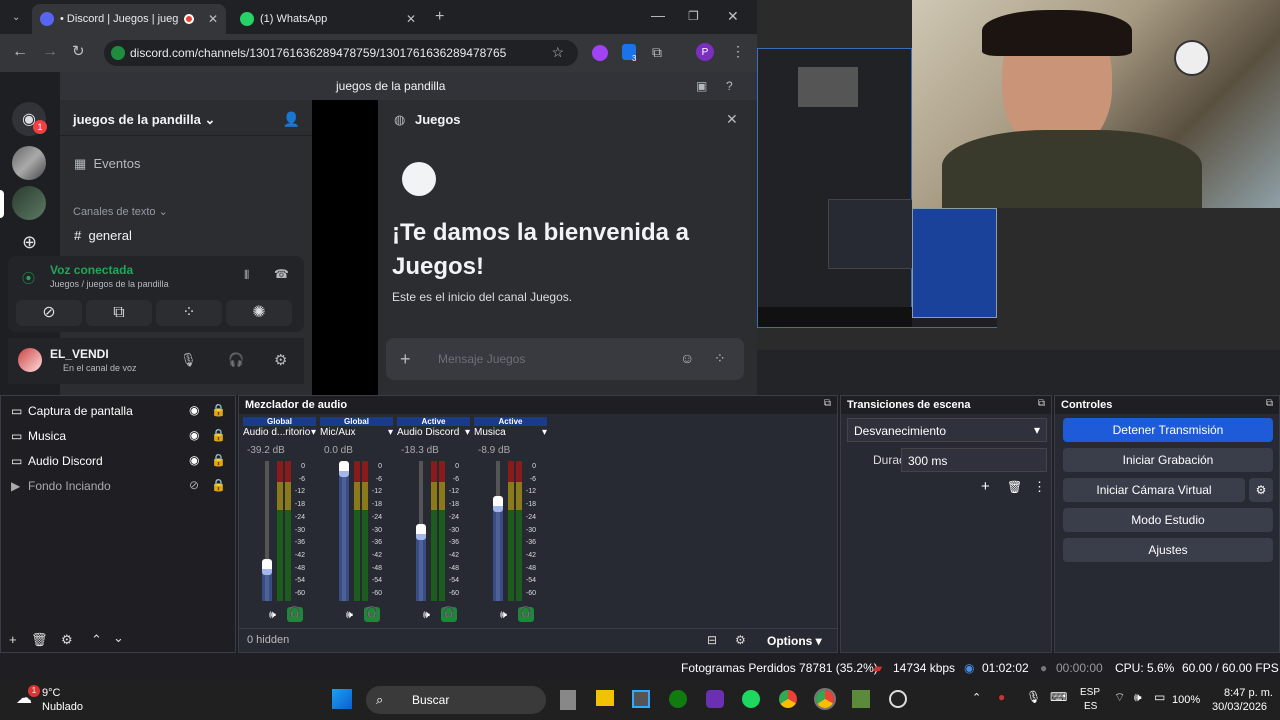  Describe the element at coordinates (67, 640) in the screenshot. I see `source-settings-gear-icon: ⚙` at that location.